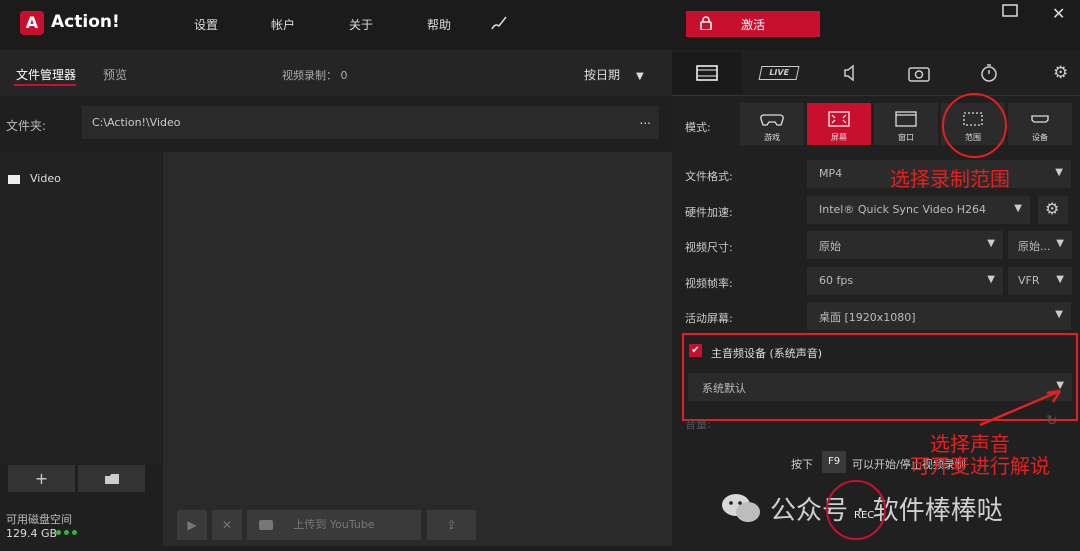 This screenshot has width=1080, height=551. What do you see at coordinates (206, 24) in the screenshot?
I see `menu-settings: 设置` at bounding box center [206, 24].